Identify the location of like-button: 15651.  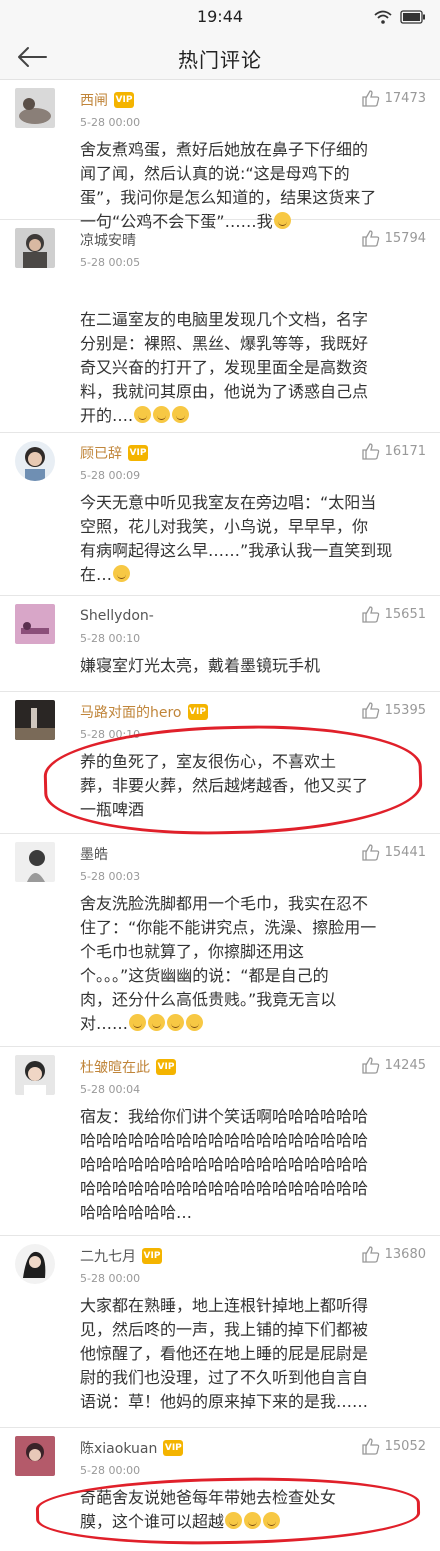
(393, 614).